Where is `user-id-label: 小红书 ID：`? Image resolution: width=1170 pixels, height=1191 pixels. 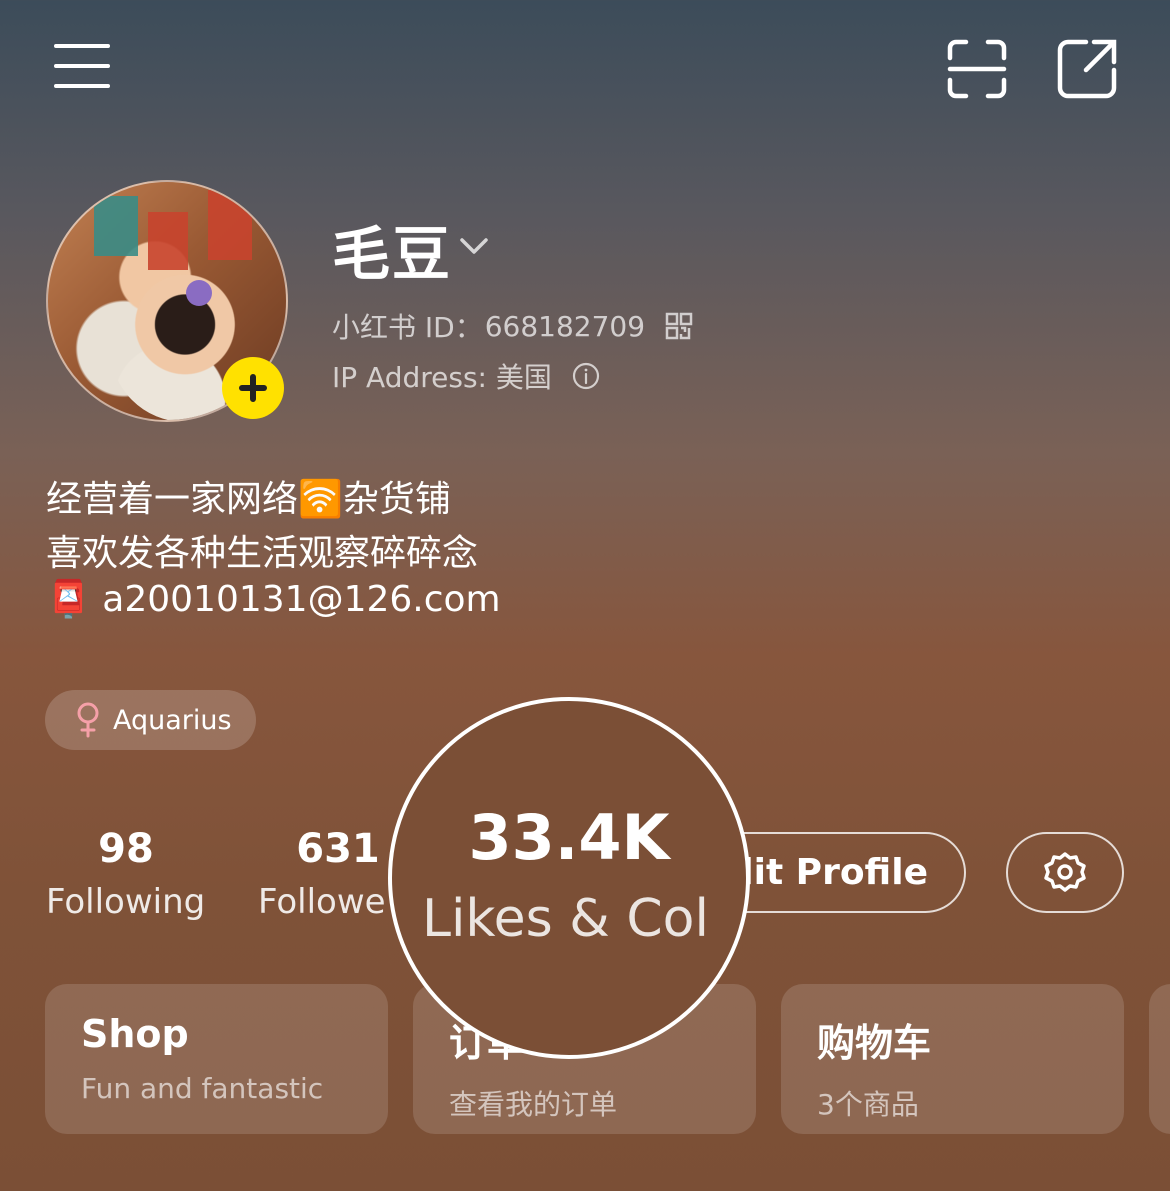 user-id-label: 小红书 ID： is located at coordinates (407, 327).